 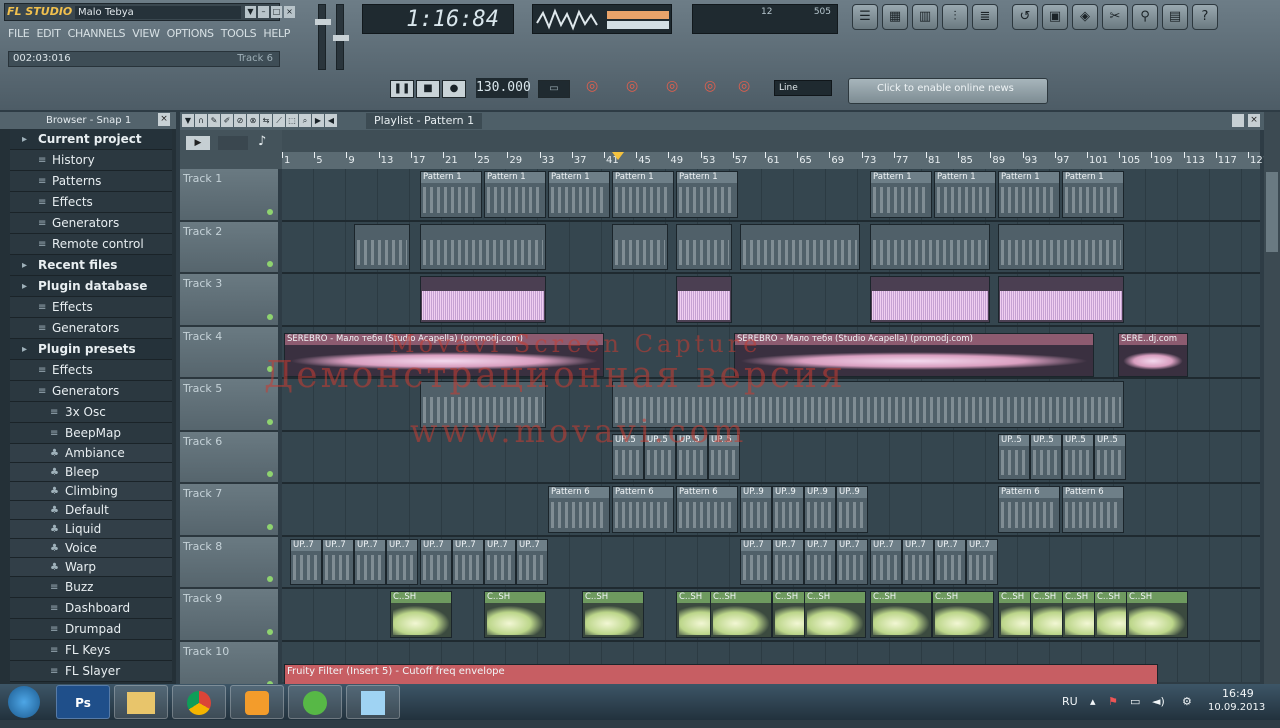 I want to click on pattern-selector: ▭, so click(x=554, y=89).